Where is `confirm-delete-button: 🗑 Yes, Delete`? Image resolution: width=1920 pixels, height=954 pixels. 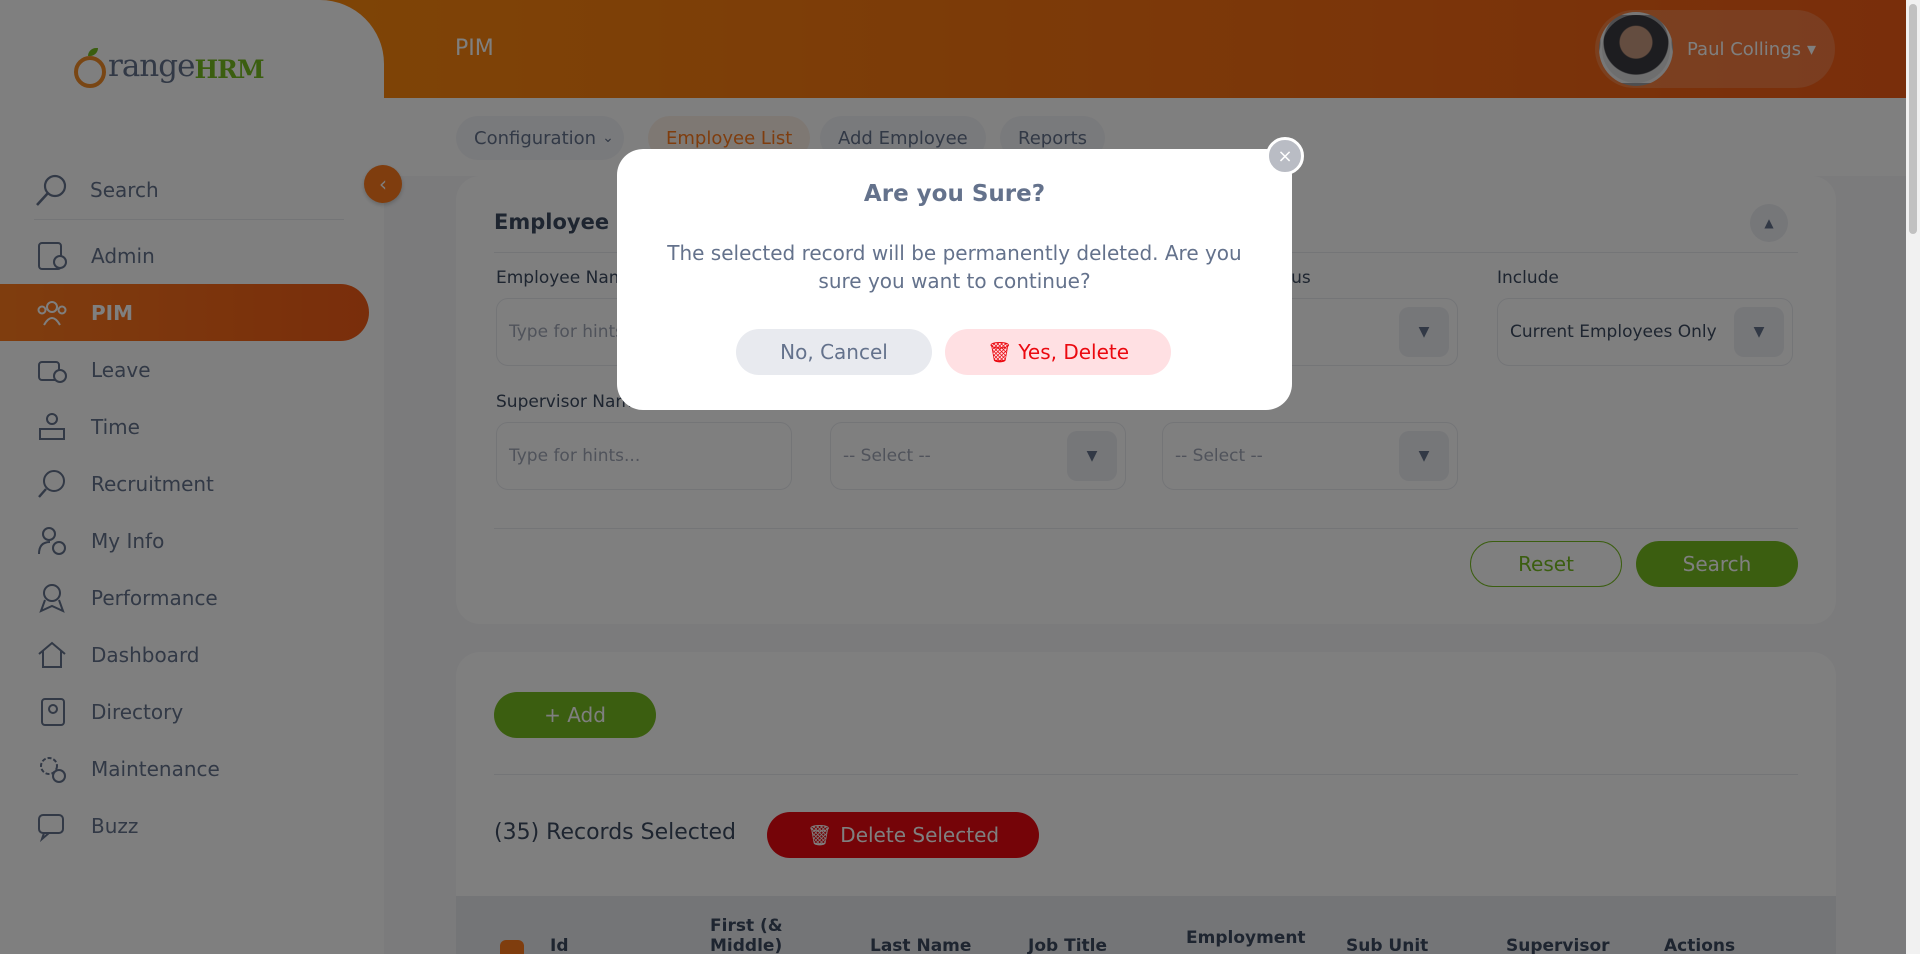 confirm-delete-button: 🗑 Yes, Delete is located at coordinates (1058, 352).